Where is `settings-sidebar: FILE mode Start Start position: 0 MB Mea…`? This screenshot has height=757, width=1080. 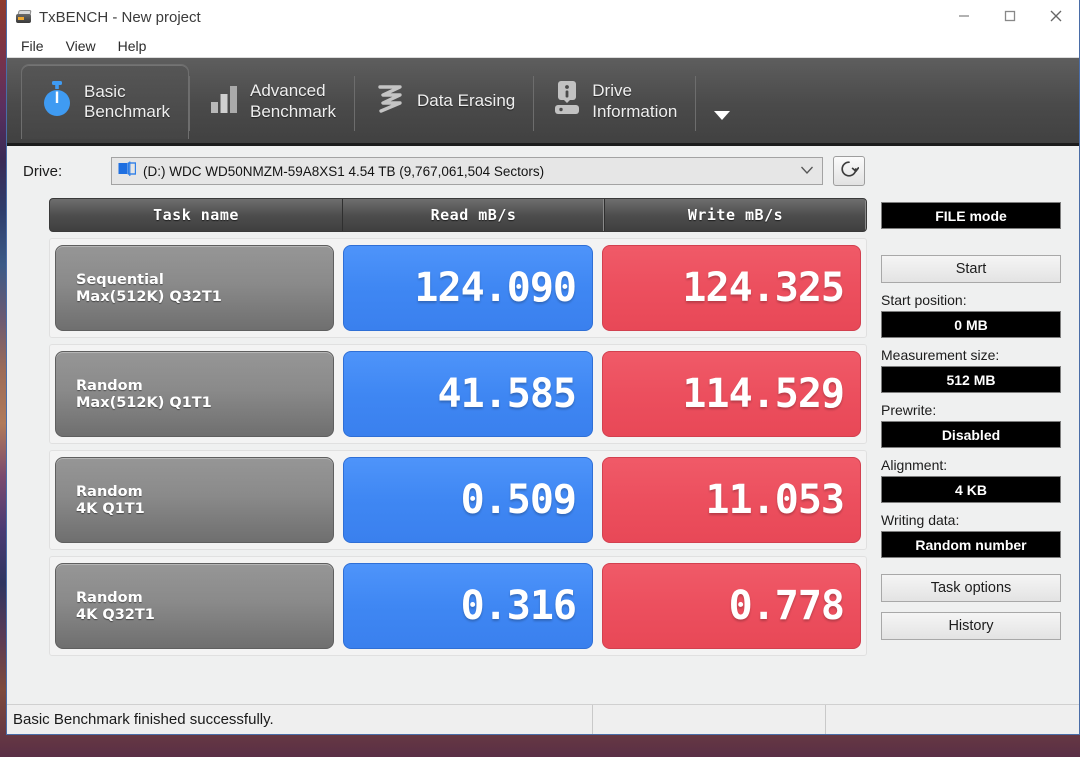 settings-sidebar: FILE mode Start Start position: 0 MB Mea… is located at coordinates (973, 449).